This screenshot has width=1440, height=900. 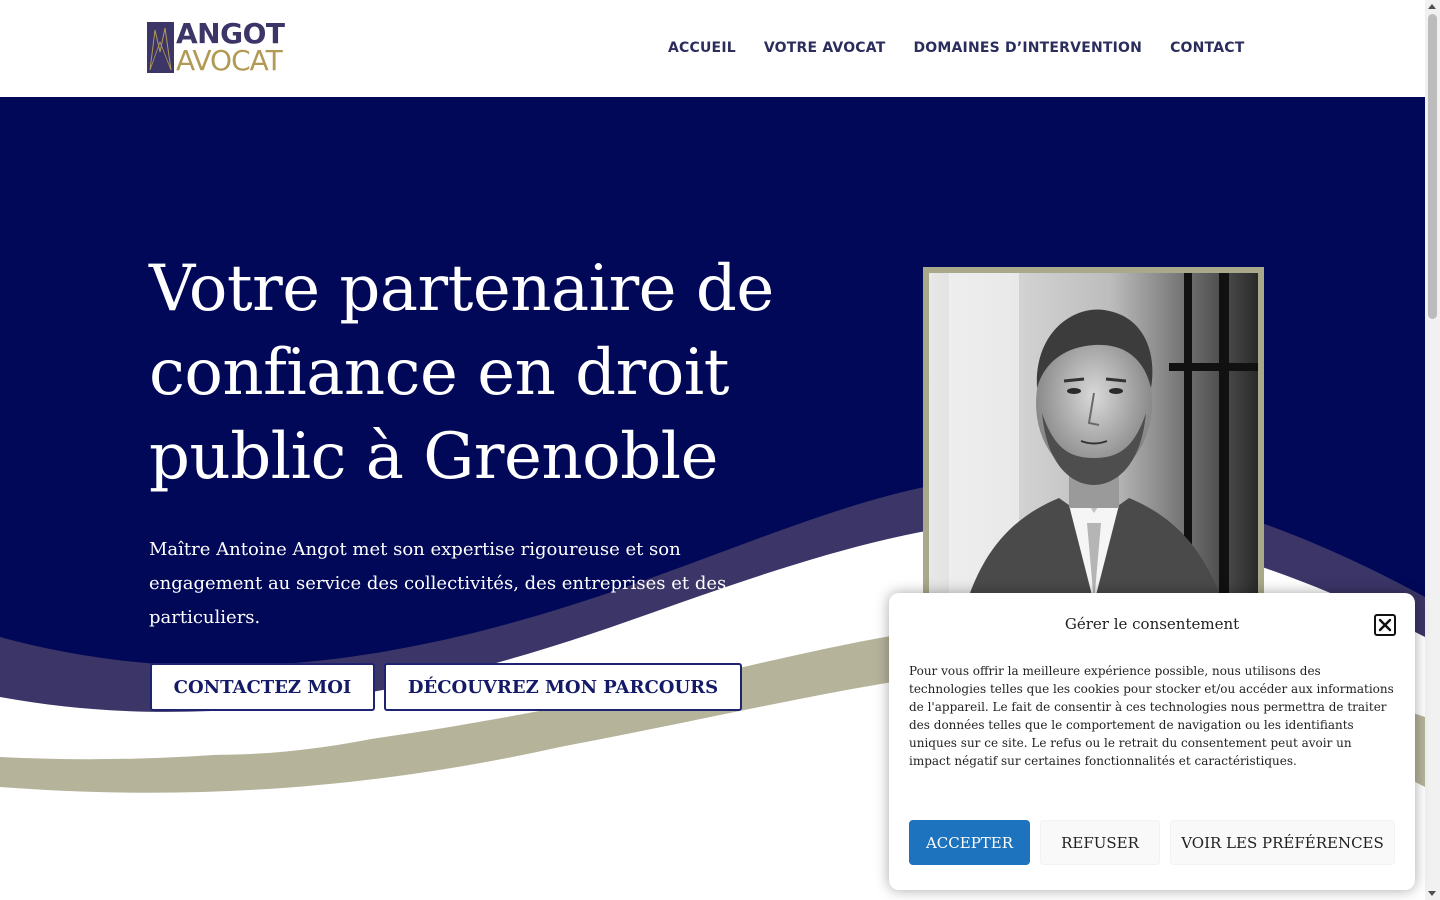 What do you see at coordinates (969, 842) in the screenshot?
I see `accept-cookies-button: ACCEPTER` at bounding box center [969, 842].